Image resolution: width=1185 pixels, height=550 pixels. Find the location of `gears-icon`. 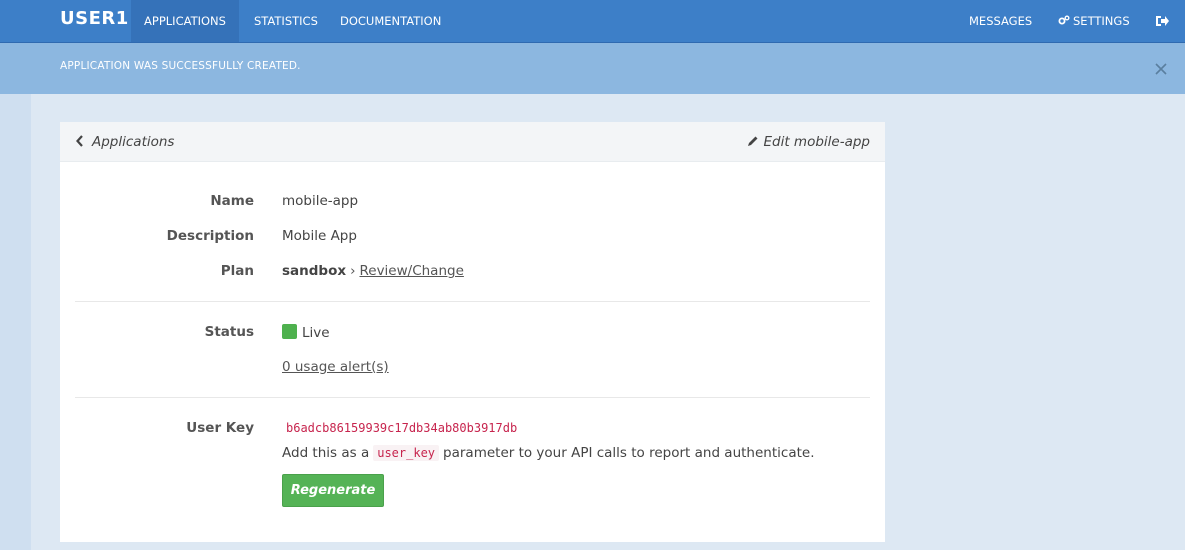

gears-icon is located at coordinates (1064, 20).